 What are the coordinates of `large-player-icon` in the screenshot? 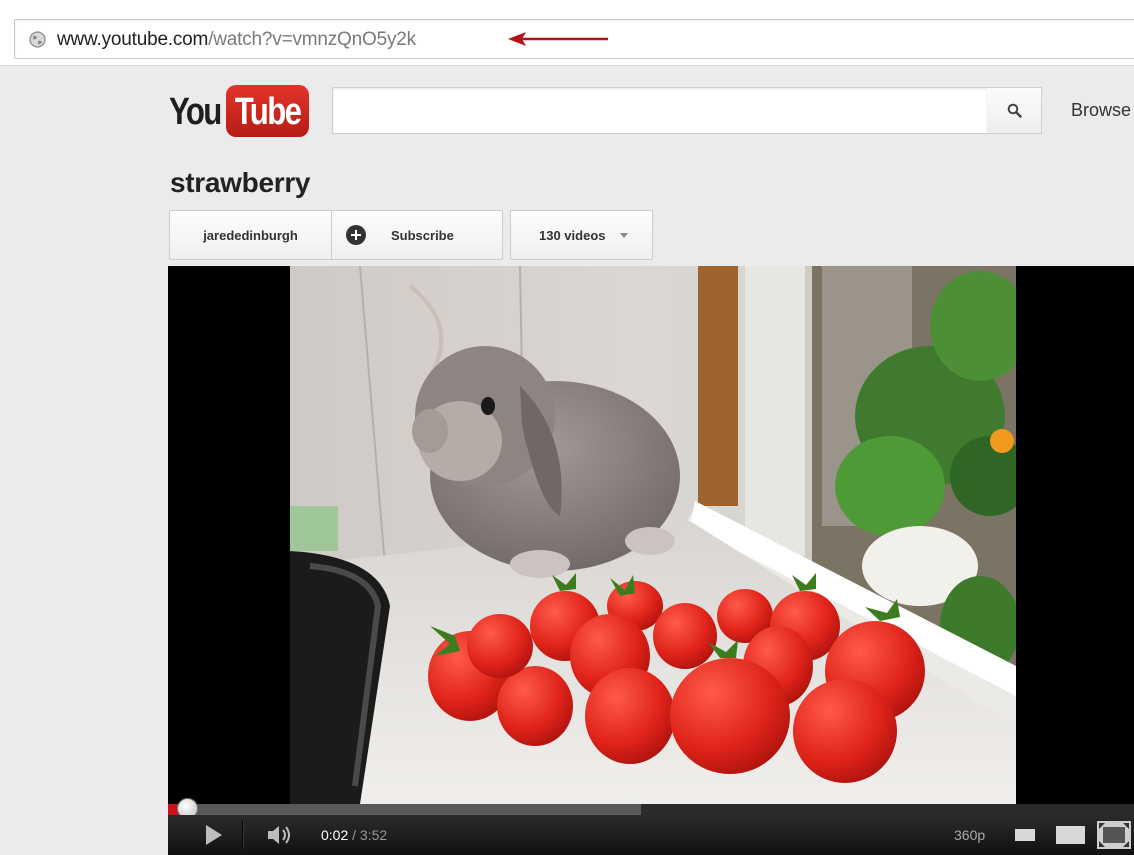 It's located at (1070, 835).